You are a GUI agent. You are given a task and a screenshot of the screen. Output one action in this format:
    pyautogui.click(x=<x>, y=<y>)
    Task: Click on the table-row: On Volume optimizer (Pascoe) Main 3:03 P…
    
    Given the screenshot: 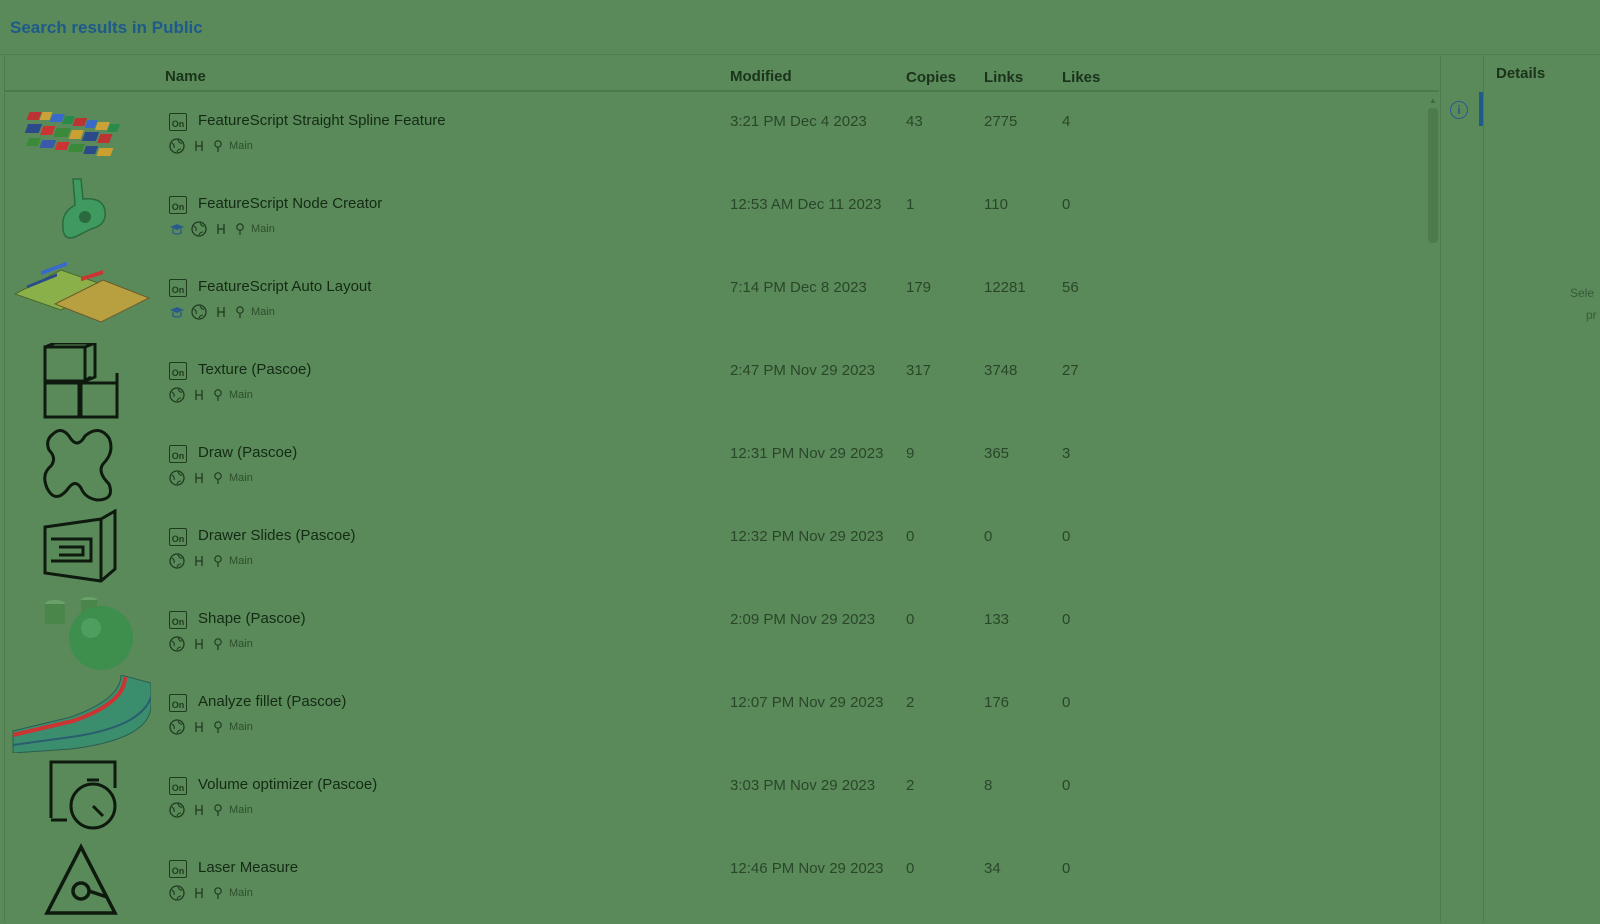 What is the action you would take?
    pyautogui.click(x=715, y=797)
    